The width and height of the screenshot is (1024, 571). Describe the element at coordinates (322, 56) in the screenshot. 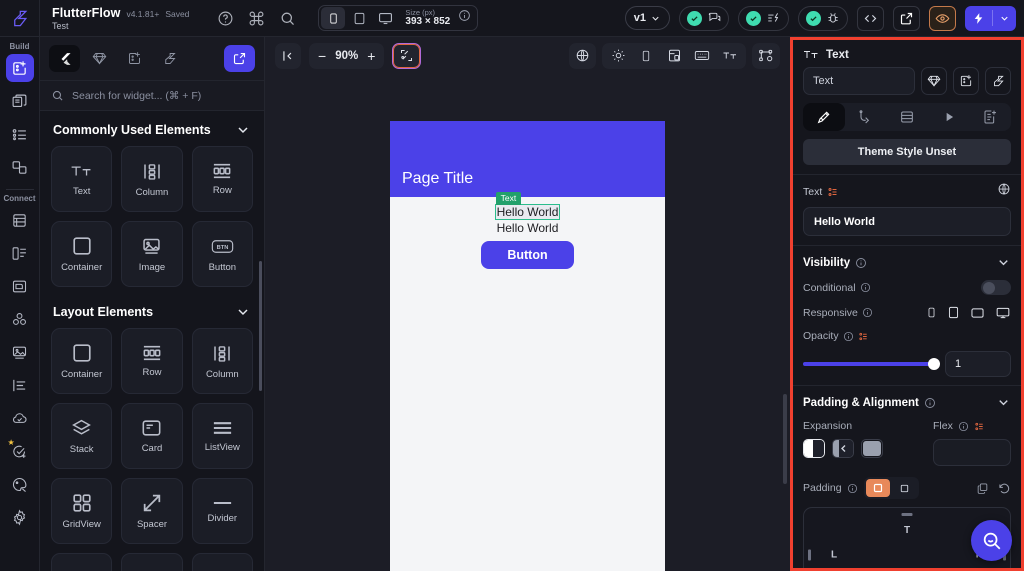

I see `zoom-out-button: −` at that location.